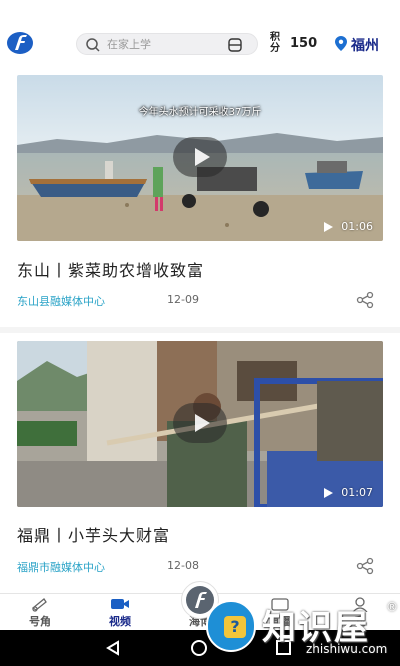  Describe the element at coordinates (113, 648) in the screenshot. I see `back-icon` at that location.